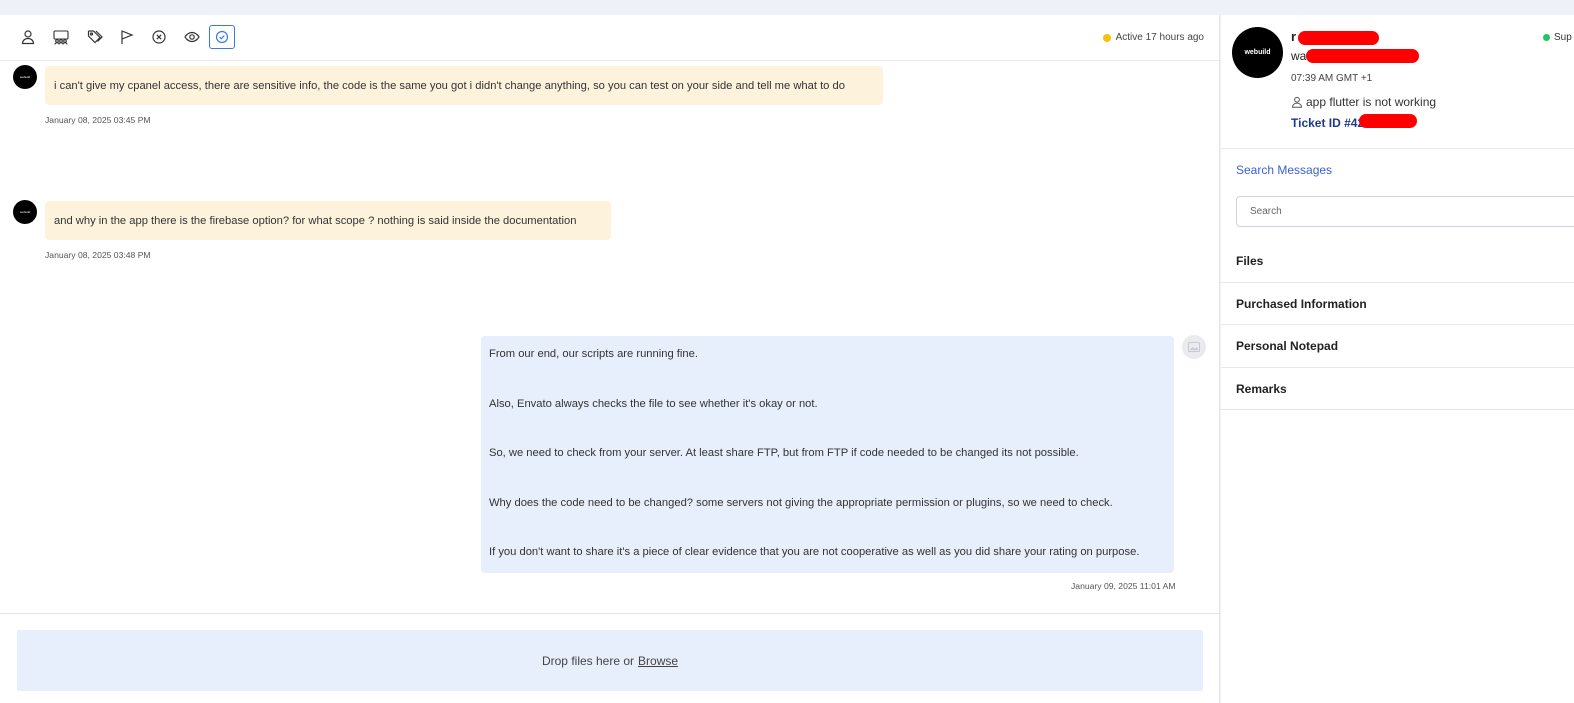 The width and height of the screenshot is (1574, 703). What do you see at coordinates (98, 120) in the screenshot?
I see `message-timestamp: January 08, 2025 03:45 PM` at bounding box center [98, 120].